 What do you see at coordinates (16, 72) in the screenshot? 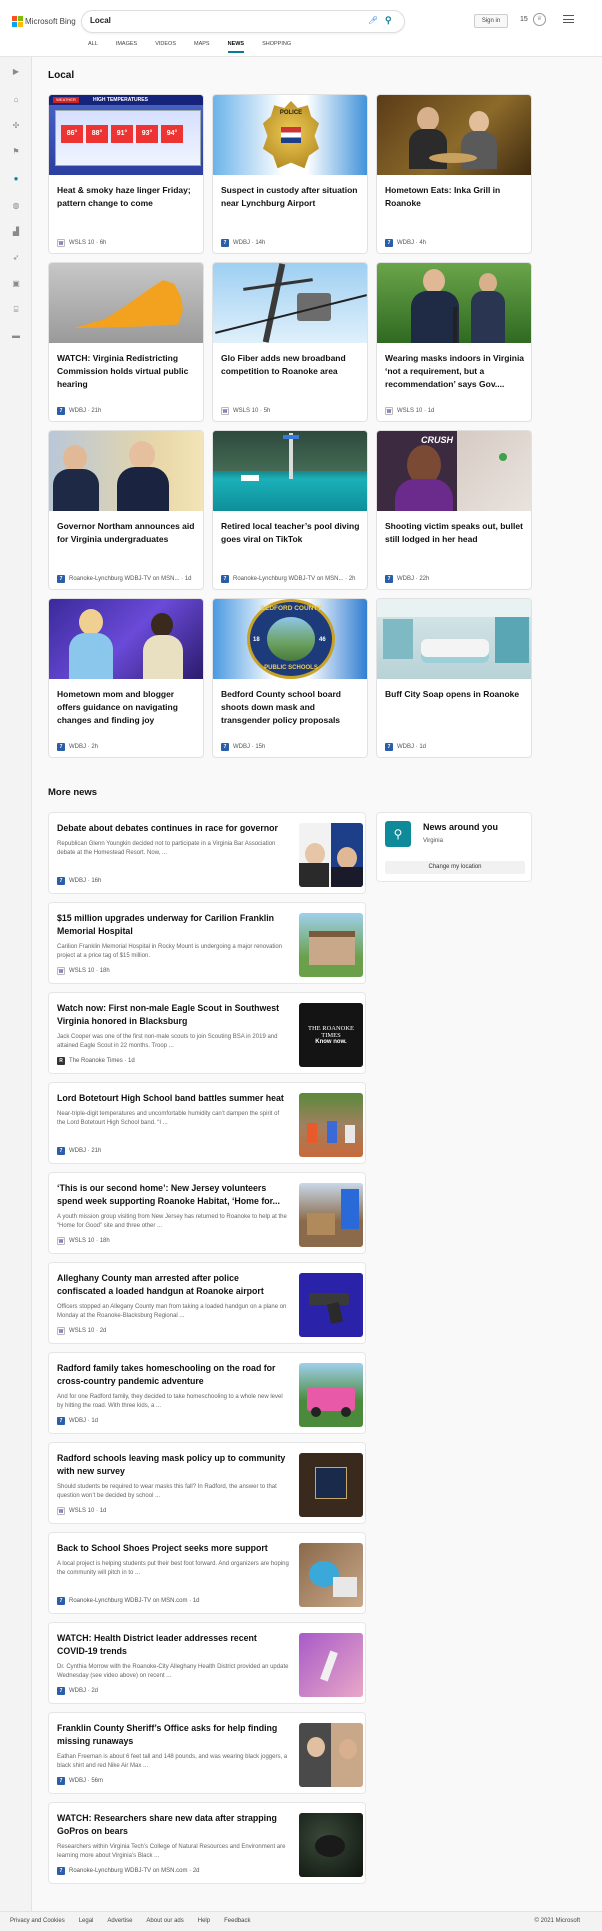
I see `expand-rail-icon: ▶` at bounding box center [16, 72].